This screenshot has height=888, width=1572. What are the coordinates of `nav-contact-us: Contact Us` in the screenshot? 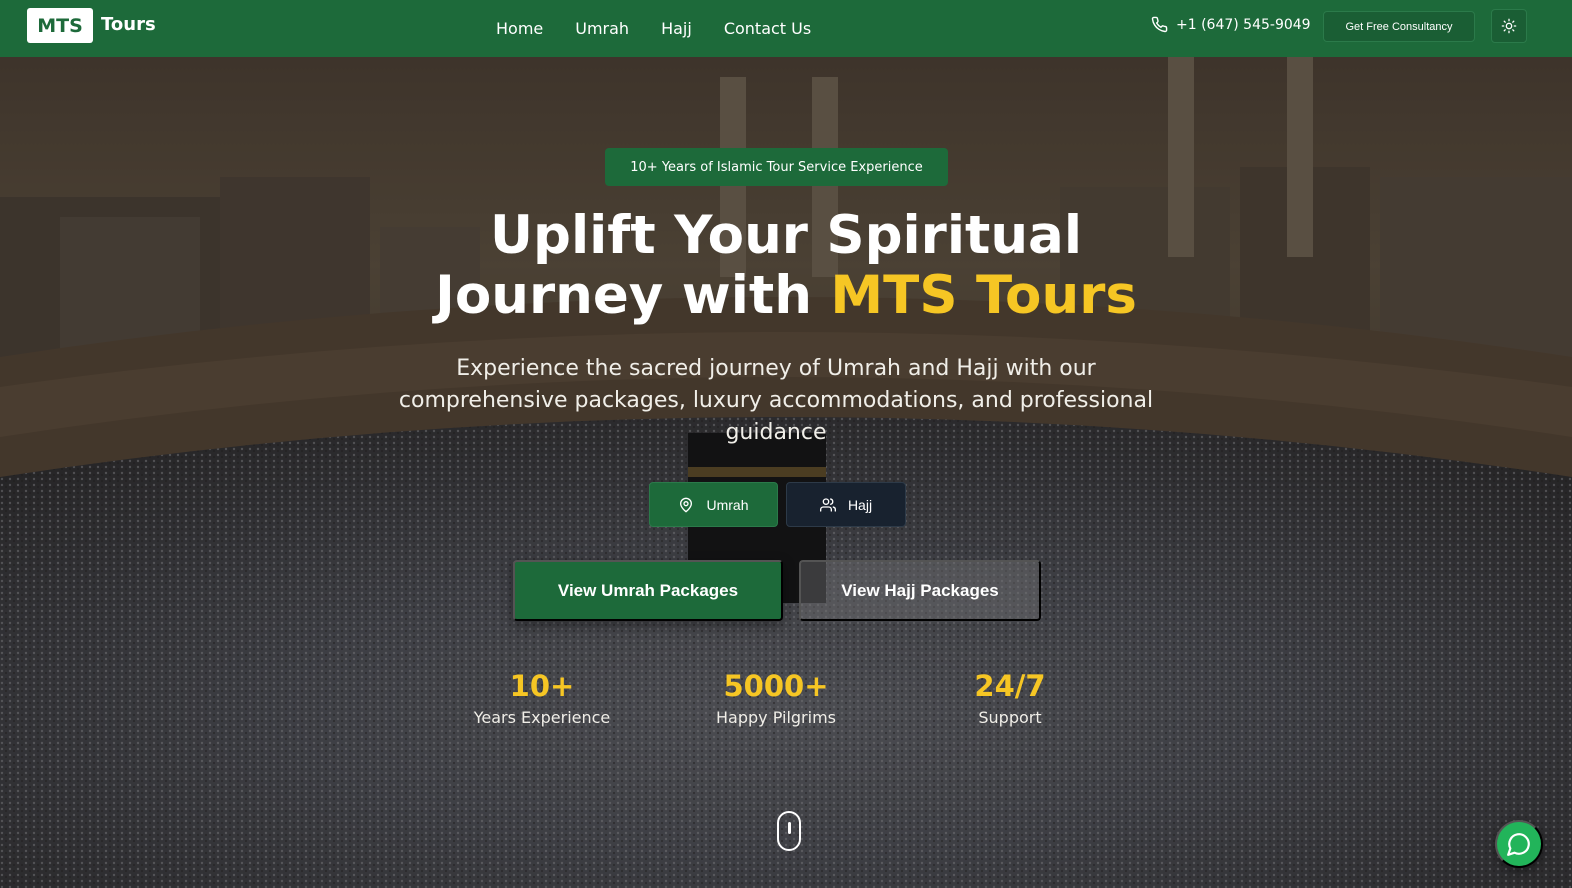 It's located at (767, 28).